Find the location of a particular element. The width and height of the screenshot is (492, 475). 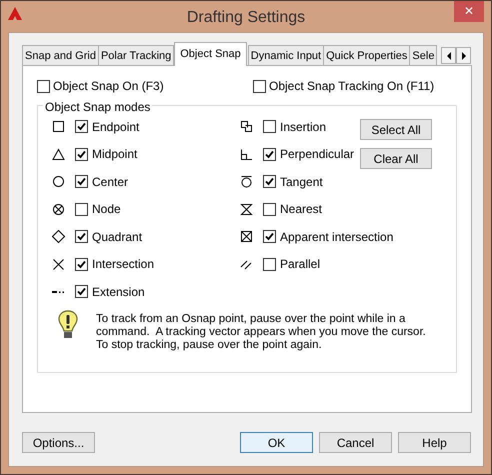

hourglass-icon is located at coordinates (246, 209).